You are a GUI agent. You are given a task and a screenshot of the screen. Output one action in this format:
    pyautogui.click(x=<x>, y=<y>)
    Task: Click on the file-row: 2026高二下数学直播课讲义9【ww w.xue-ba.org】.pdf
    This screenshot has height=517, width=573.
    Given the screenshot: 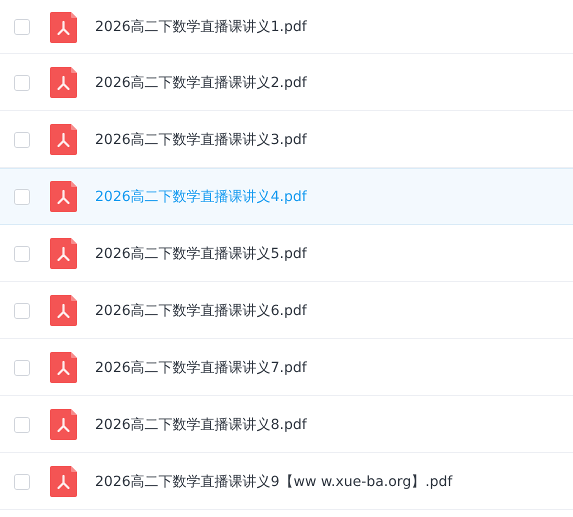 What is the action you would take?
    pyautogui.click(x=286, y=481)
    